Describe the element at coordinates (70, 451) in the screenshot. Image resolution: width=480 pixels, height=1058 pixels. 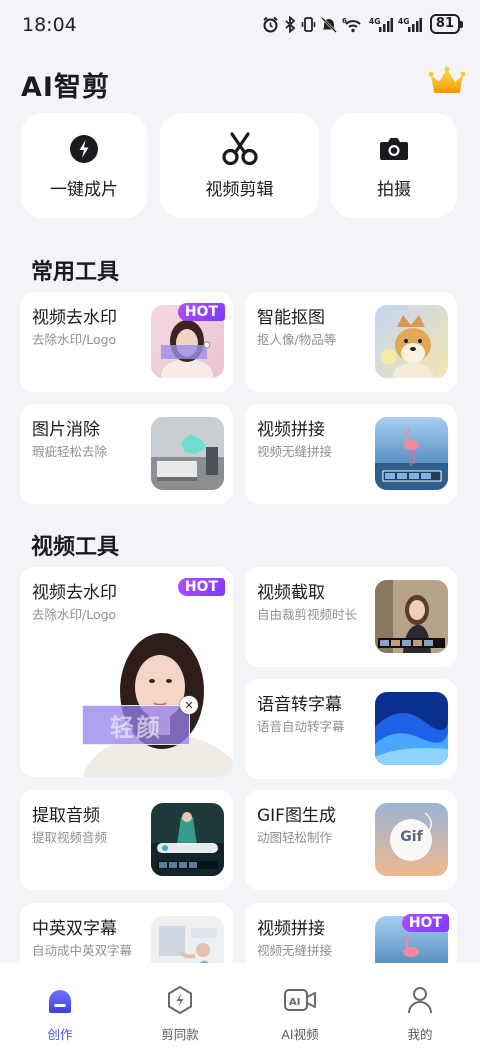
I see `tool-subtitle: 瑕疵轻松去除` at that location.